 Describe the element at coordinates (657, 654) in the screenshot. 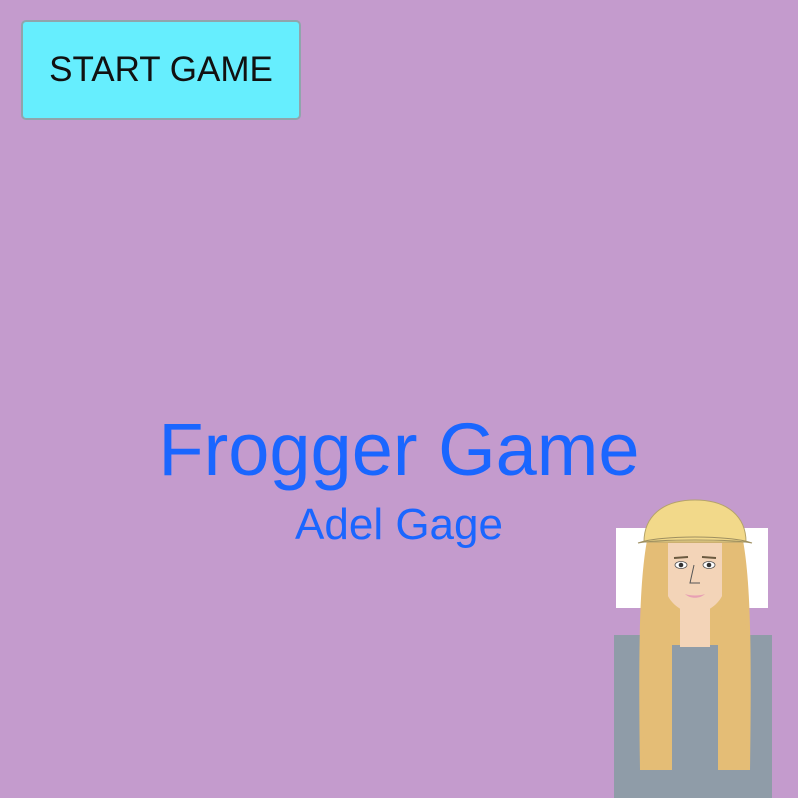

I see `character-hair-left` at that location.